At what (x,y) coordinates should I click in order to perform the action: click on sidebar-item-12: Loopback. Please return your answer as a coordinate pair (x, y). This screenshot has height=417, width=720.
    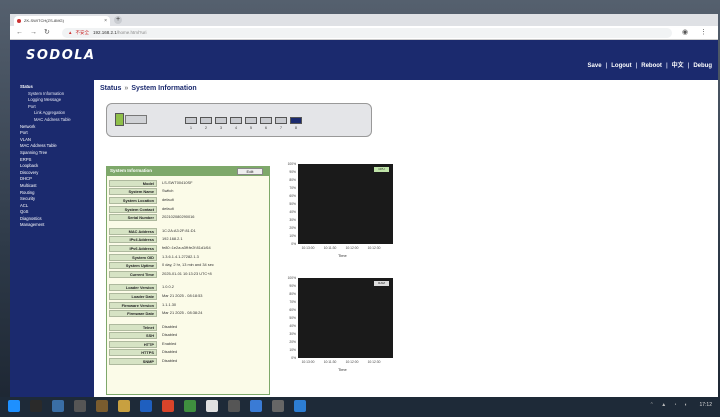
    Looking at the image, I should click on (57, 166).